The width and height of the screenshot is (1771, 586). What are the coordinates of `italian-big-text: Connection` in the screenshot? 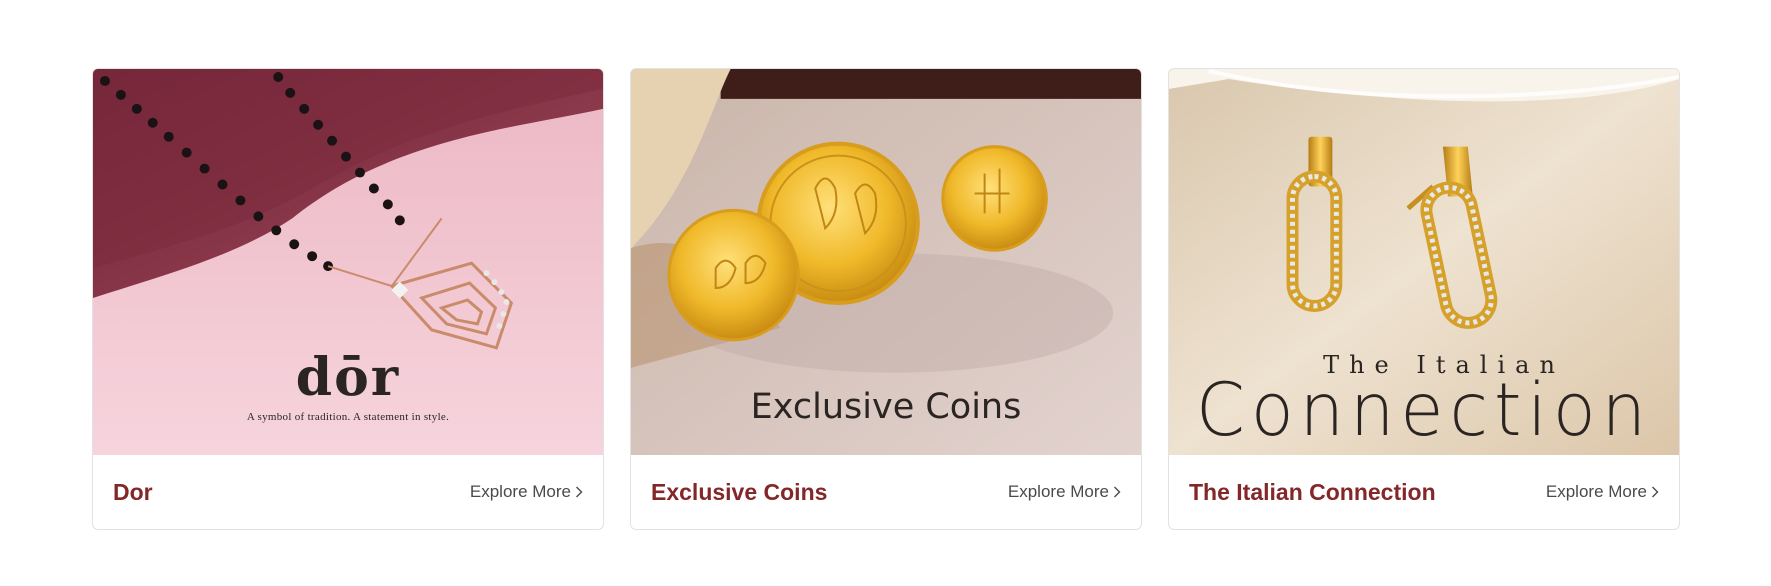 It's located at (1424, 410).